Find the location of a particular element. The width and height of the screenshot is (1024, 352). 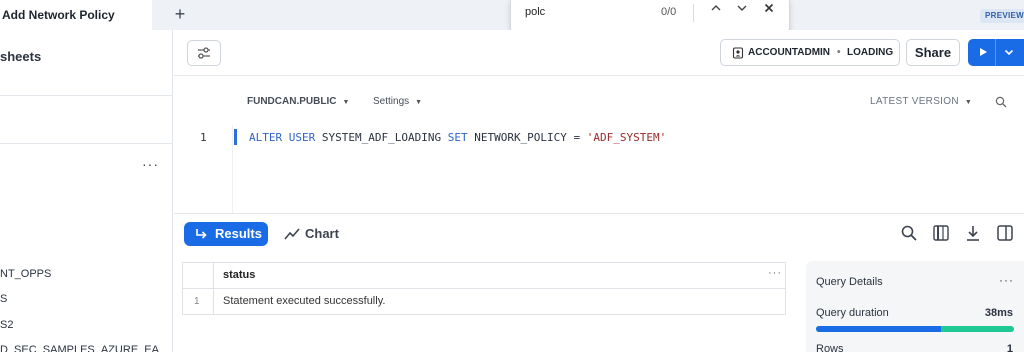

code-identifier: NETWORK_POLICY = is located at coordinates (527, 137).